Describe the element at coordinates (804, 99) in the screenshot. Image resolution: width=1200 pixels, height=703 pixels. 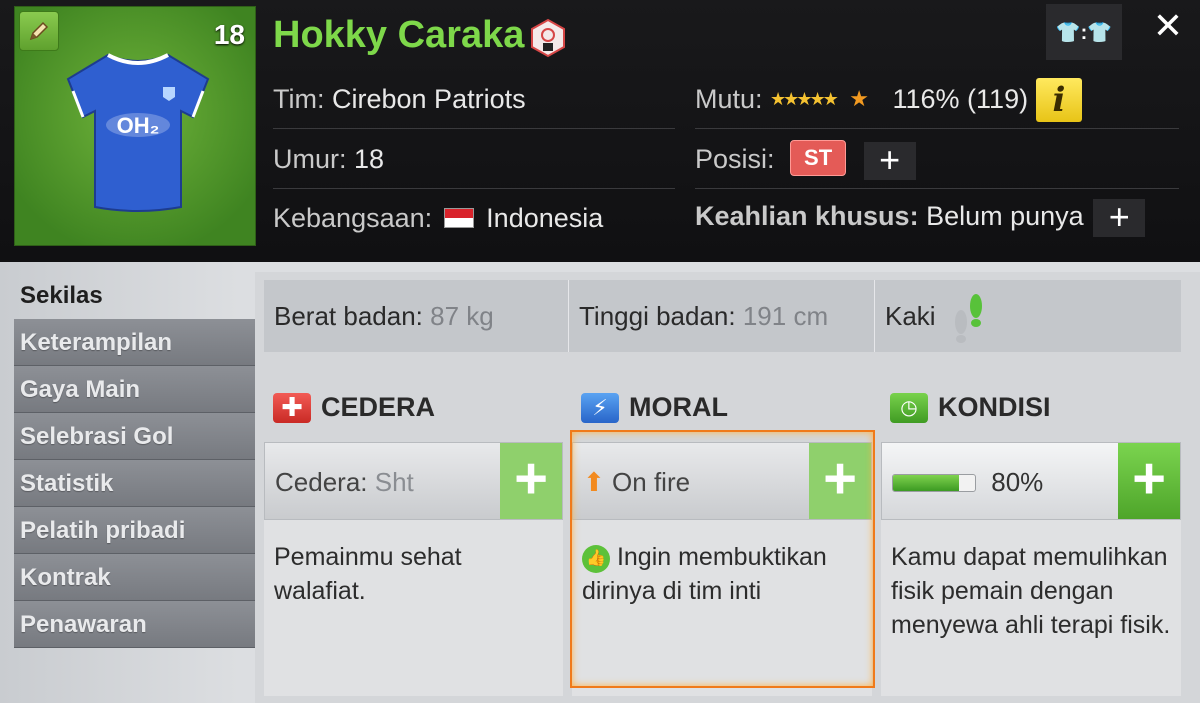
I see `quality-stars-icon: ★★★★★` at that location.